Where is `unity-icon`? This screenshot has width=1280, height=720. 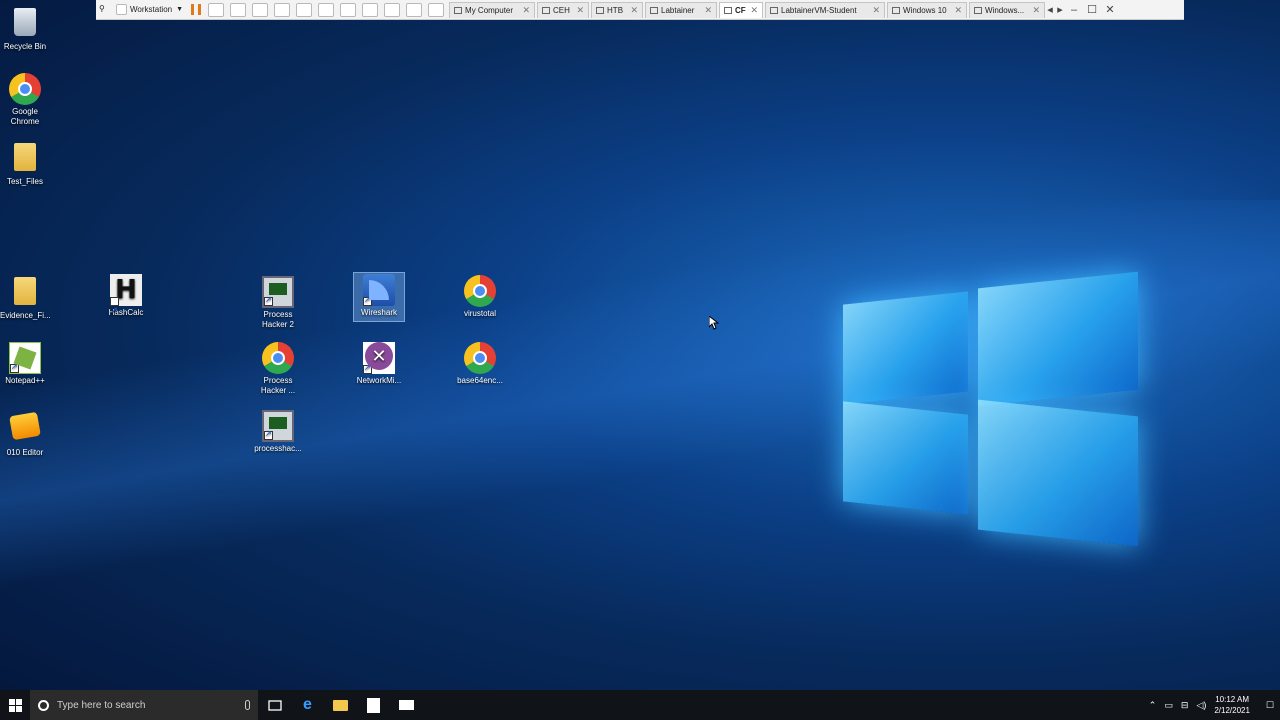
unity-icon is located at coordinates (370, 9).